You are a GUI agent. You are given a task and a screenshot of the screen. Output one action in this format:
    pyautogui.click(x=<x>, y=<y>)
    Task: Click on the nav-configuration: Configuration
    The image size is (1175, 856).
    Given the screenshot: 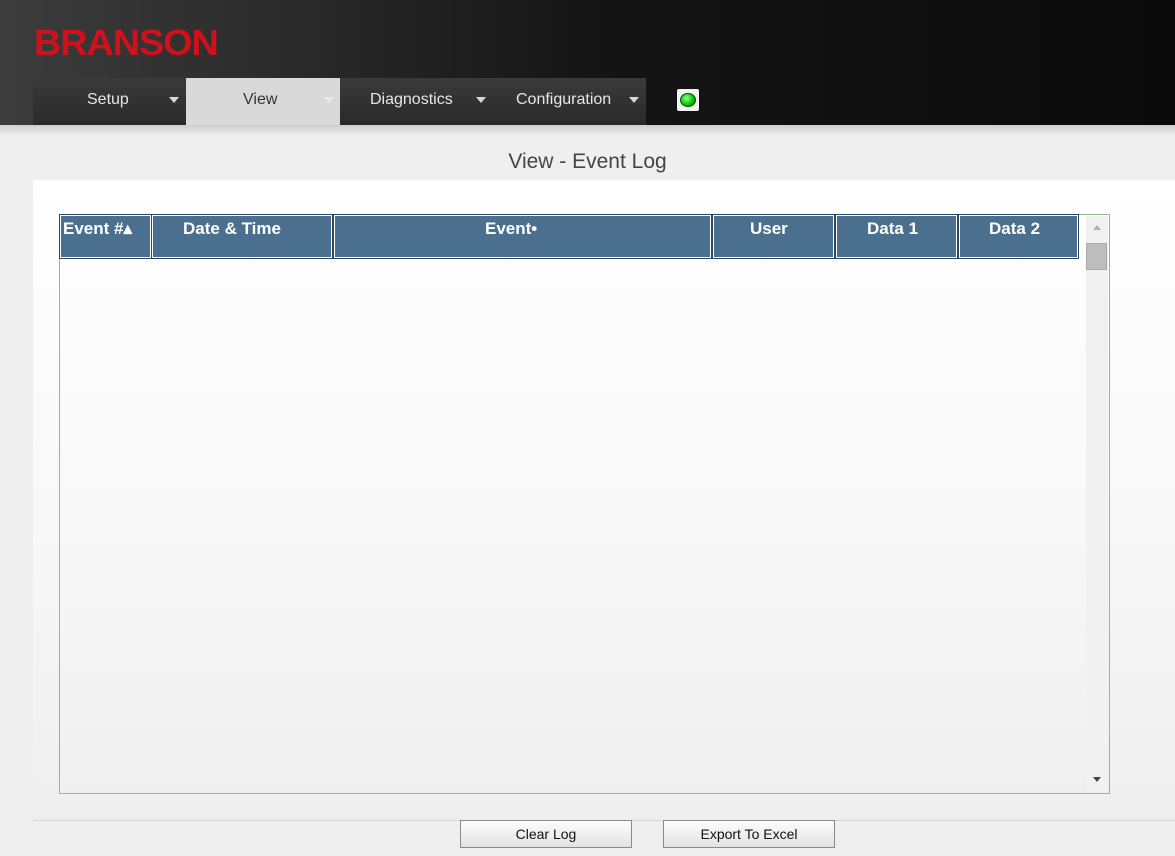 What is the action you would take?
    pyautogui.click(x=573, y=101)
    